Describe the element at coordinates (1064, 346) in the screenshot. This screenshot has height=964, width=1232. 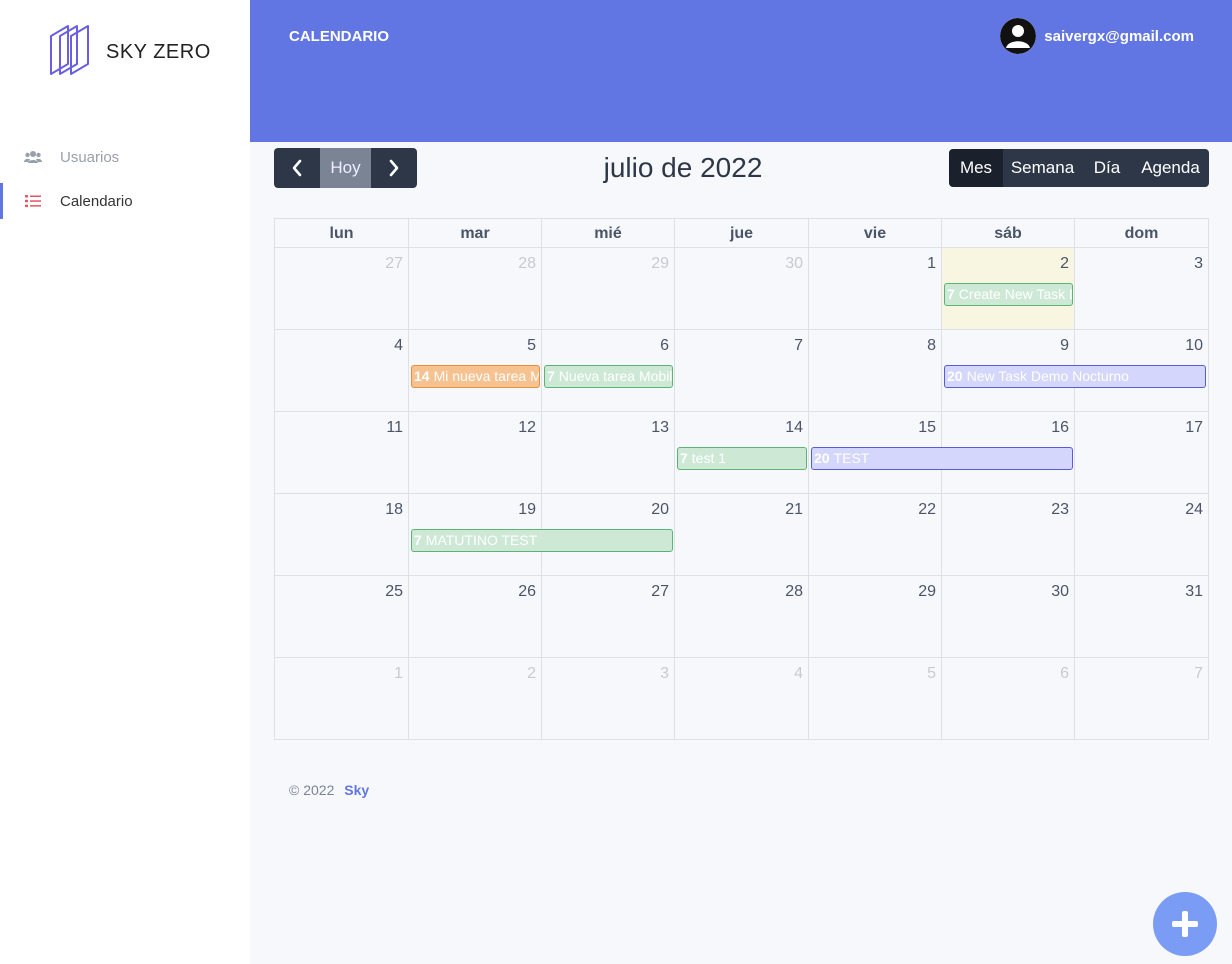
I see `day-number: 9` at that location.